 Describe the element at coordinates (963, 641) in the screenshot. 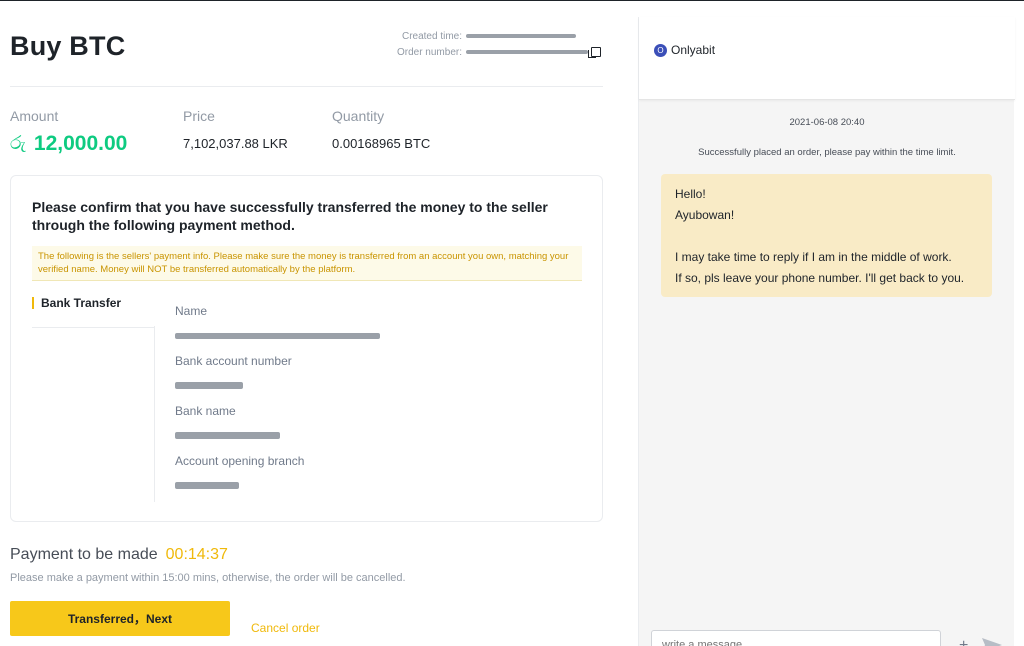

I see `plus-icon: +` at that location.